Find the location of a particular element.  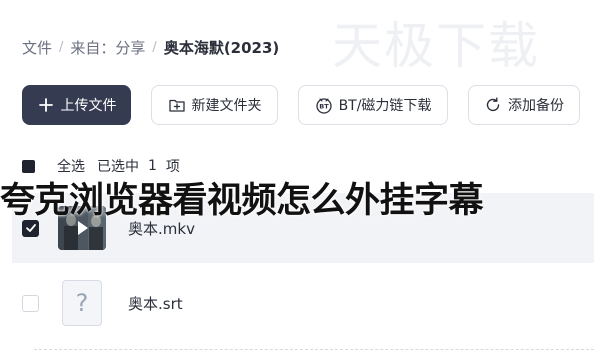

breadcrumb-item-files: 文件 is located at coordinates (37, 47).